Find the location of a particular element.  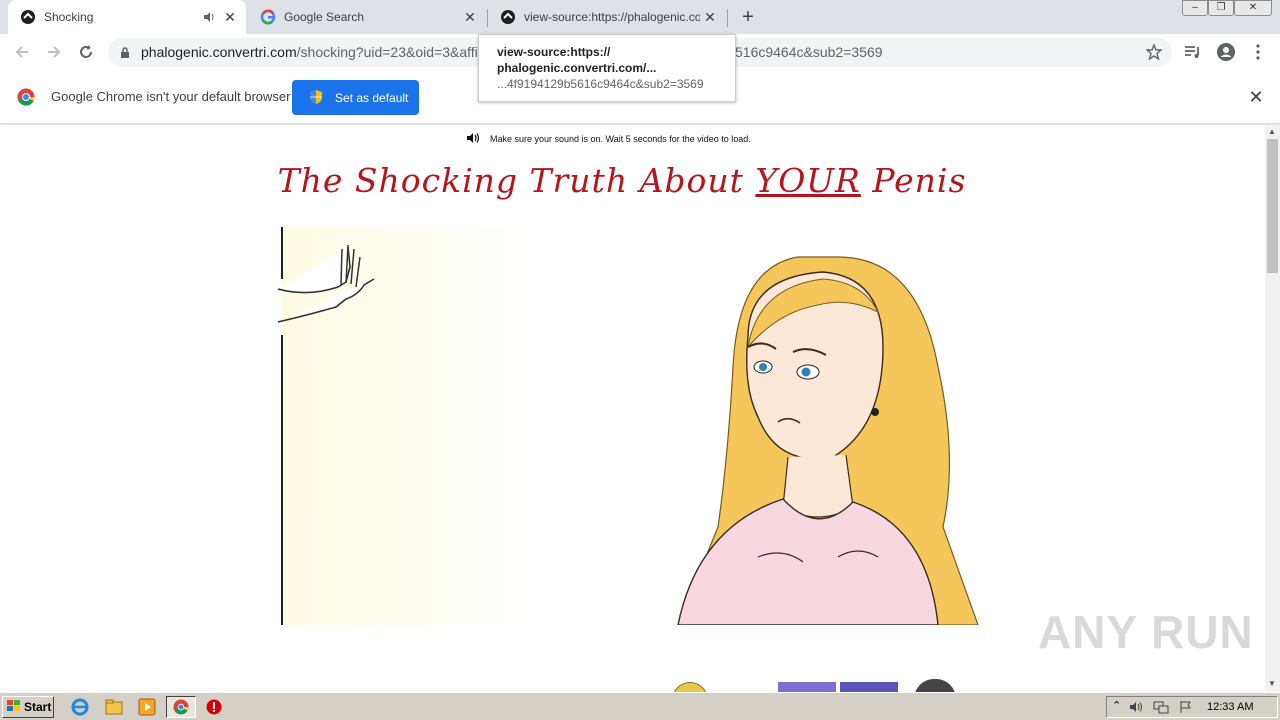

chrome-icon is located at coordinates (181, 707).